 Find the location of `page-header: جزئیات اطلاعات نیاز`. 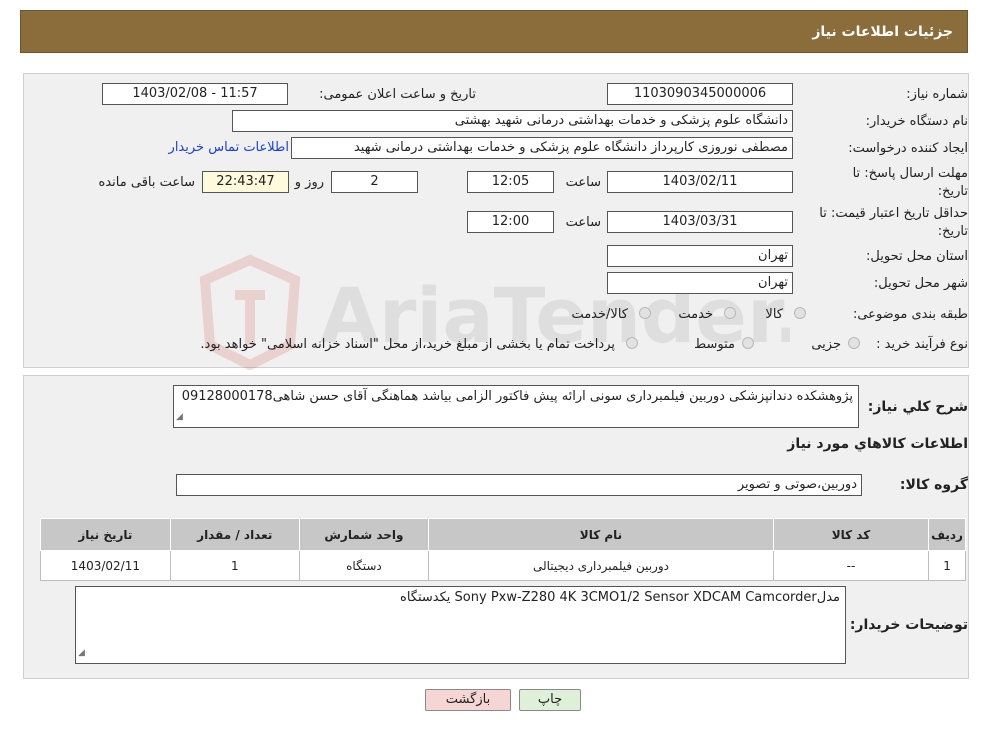

page-header: جزئیات اطلاعات نیاز is located at coordinates (494, 31).